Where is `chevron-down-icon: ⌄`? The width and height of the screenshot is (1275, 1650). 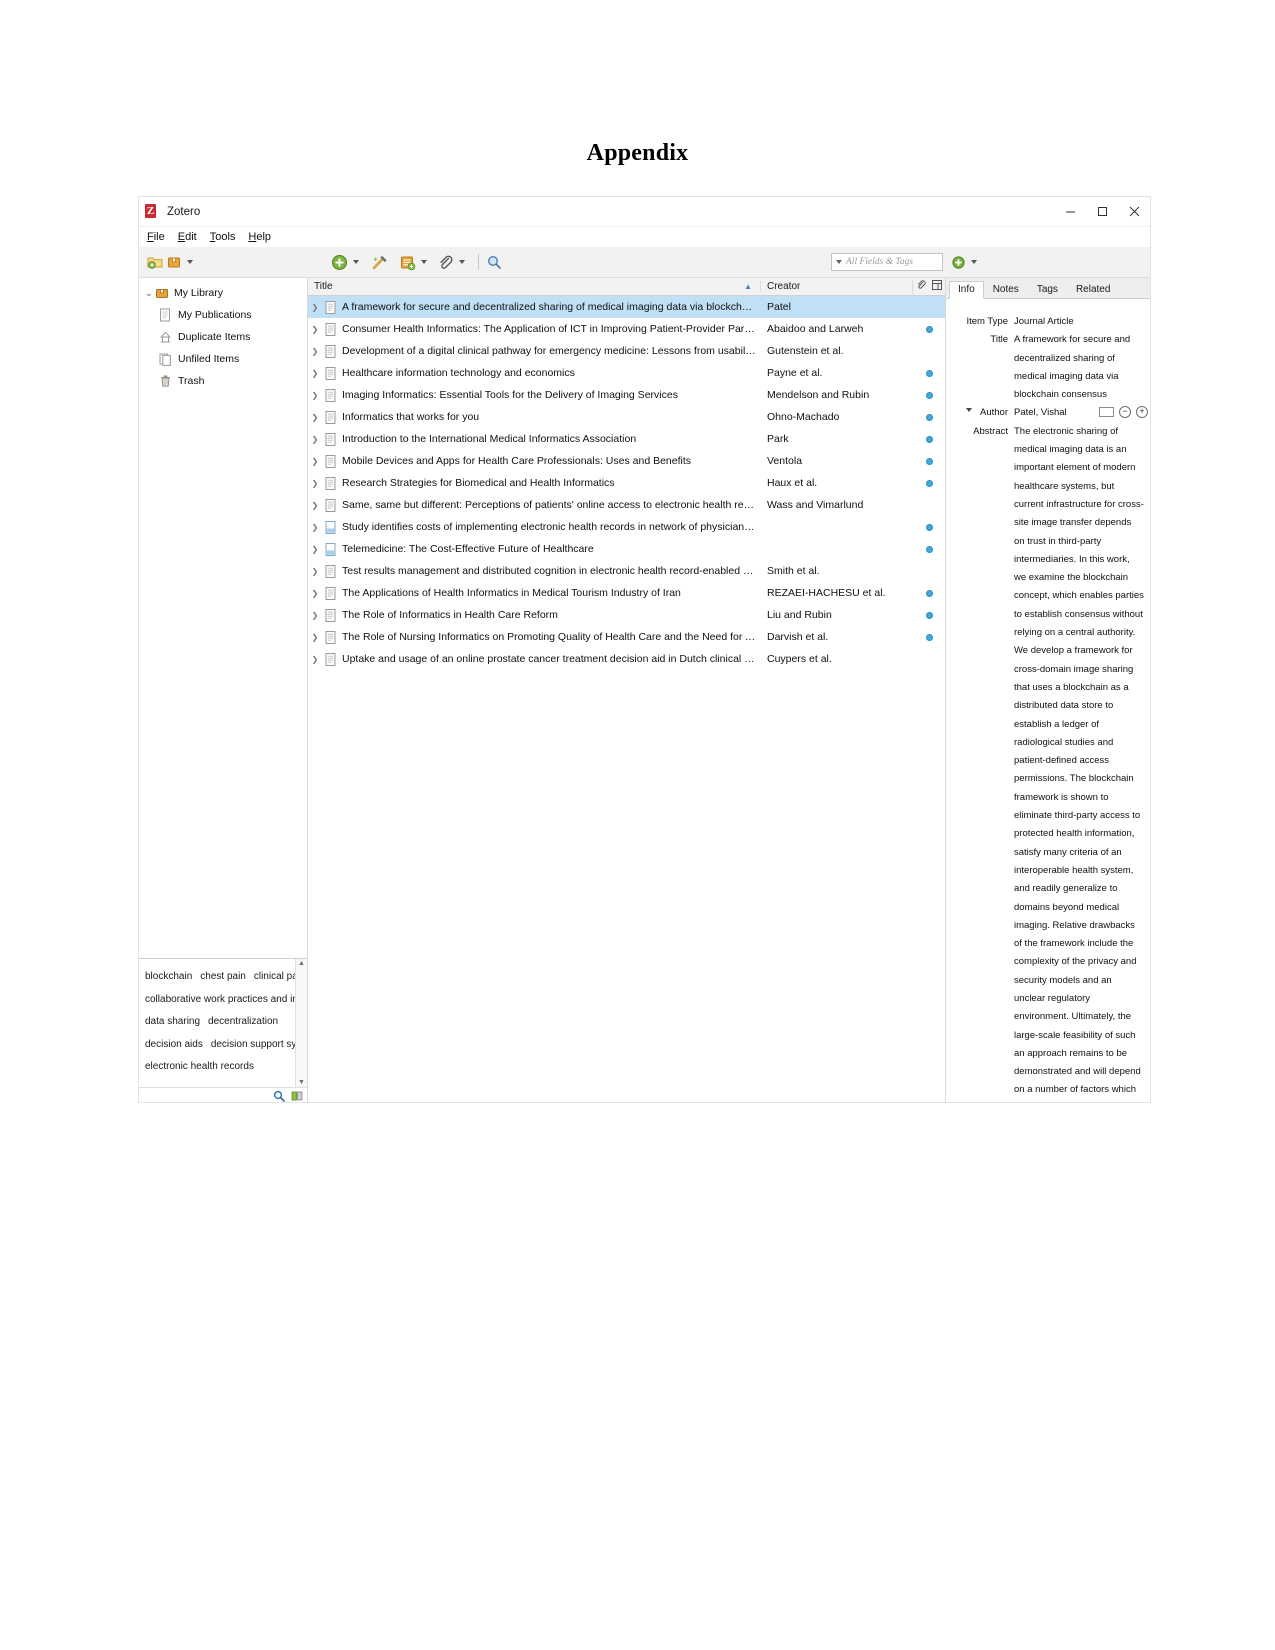 chevron-down-icon: ⌄ is located at coordinates (150, 293).